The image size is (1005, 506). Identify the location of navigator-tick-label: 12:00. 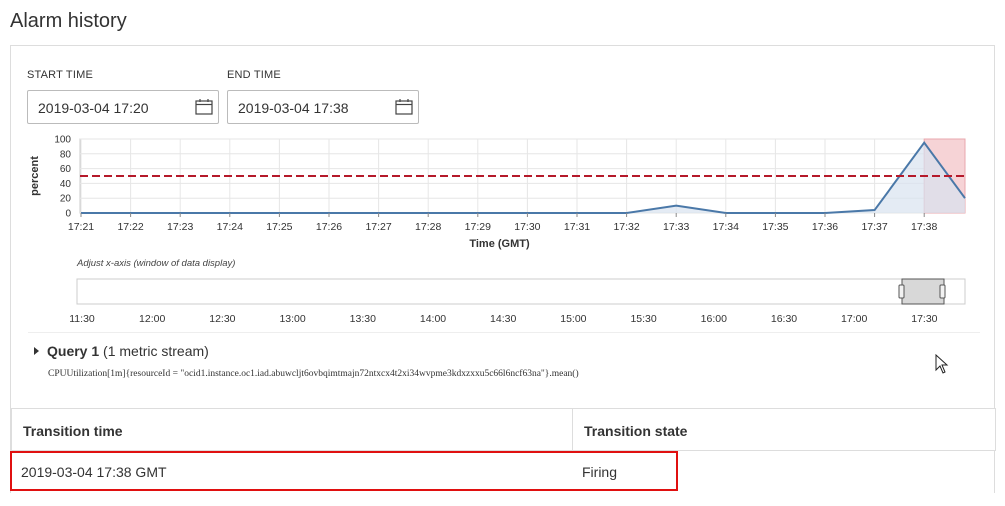
(152, 319).